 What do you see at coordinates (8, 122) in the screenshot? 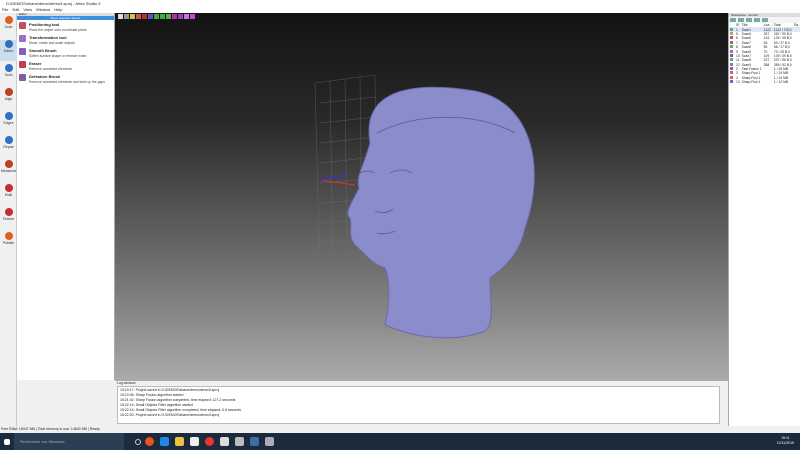
I see `sidebar-item-edges: Edges` at bounding box center [8, 122].